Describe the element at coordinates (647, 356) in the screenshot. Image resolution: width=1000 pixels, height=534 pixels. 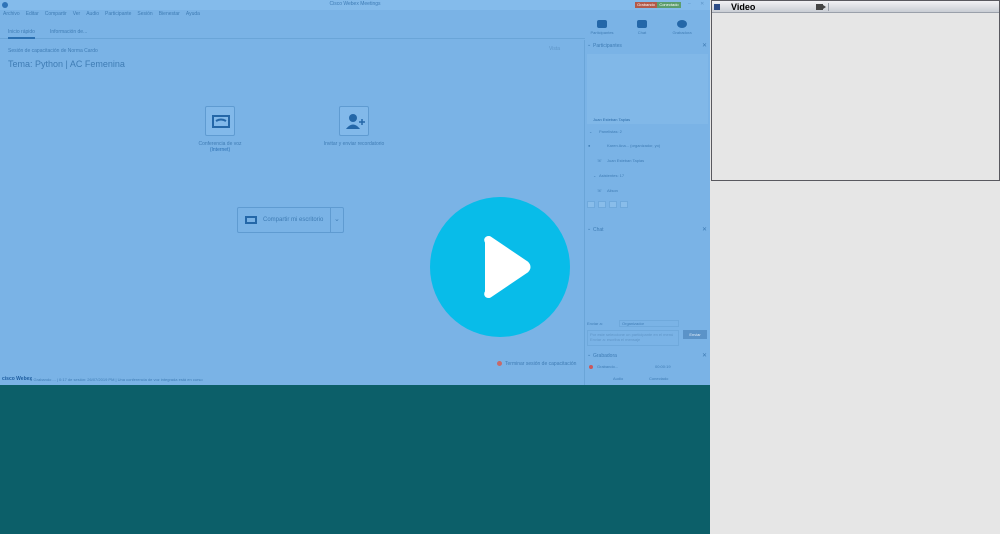
I see `recorder-panel-header: ⌄ Grabadora ✕` at that location.